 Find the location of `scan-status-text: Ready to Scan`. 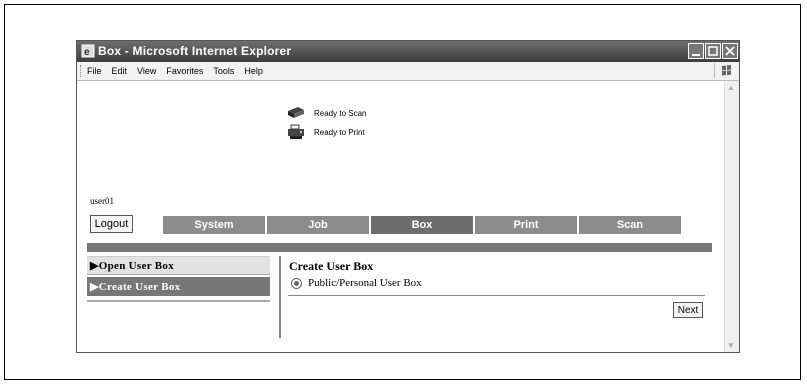

scan-status-text: Ready to Scan is located at coordinates (340, 113).